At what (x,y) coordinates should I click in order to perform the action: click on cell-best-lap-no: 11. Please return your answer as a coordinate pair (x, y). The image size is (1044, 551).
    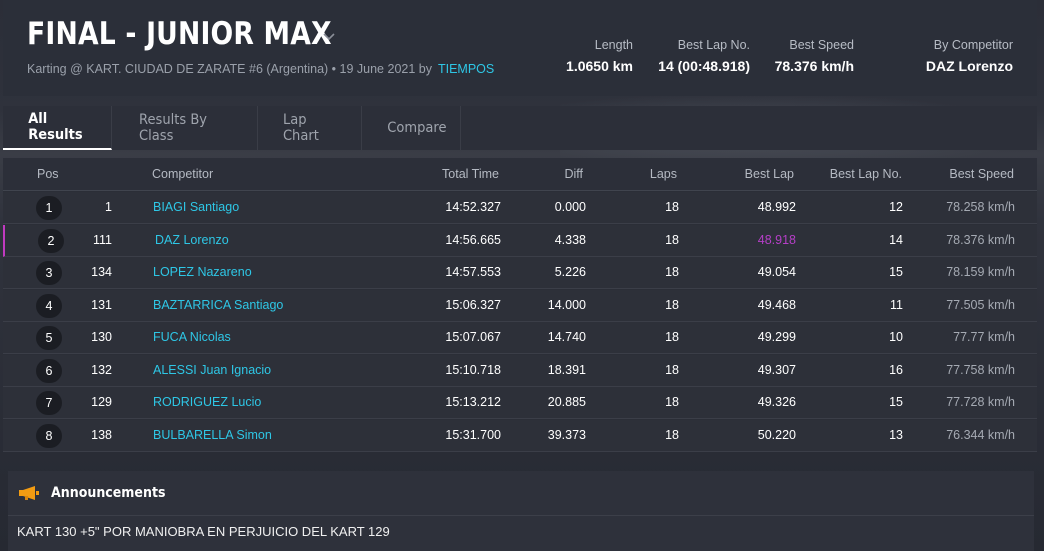
    Looking at the image, I should click on (896, 304).